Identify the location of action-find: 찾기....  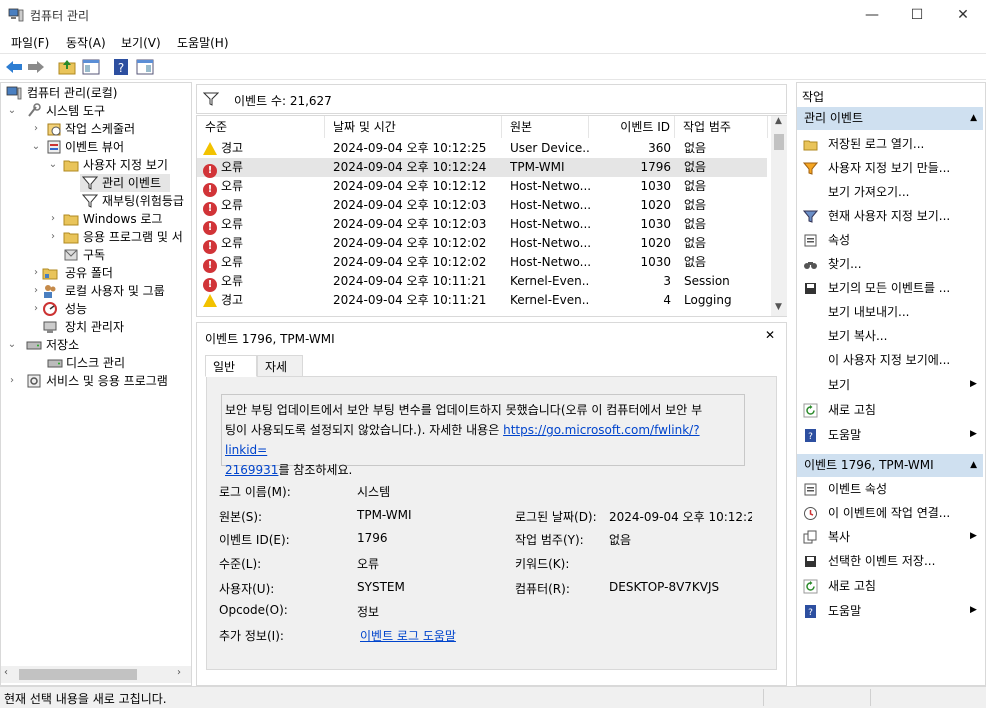
(890, 264).